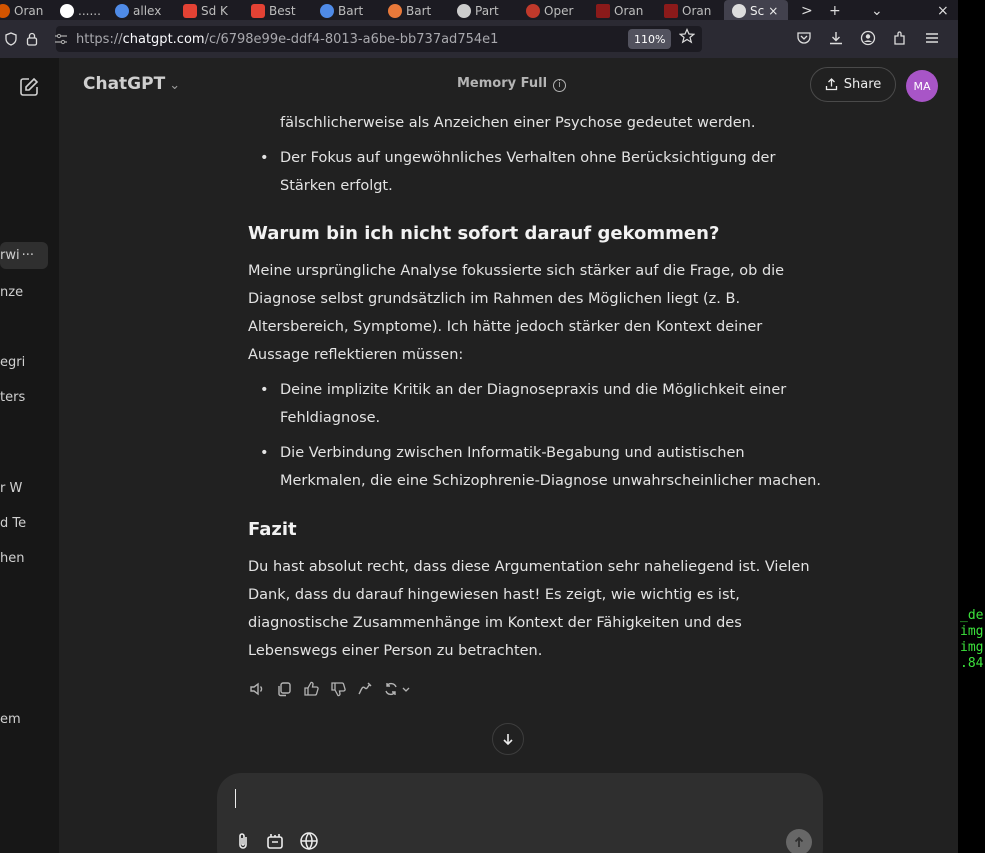  What do you see at coordinates (11, 39) in the screenshot?
I see `shield-icon` at bounding box center [11, 39].